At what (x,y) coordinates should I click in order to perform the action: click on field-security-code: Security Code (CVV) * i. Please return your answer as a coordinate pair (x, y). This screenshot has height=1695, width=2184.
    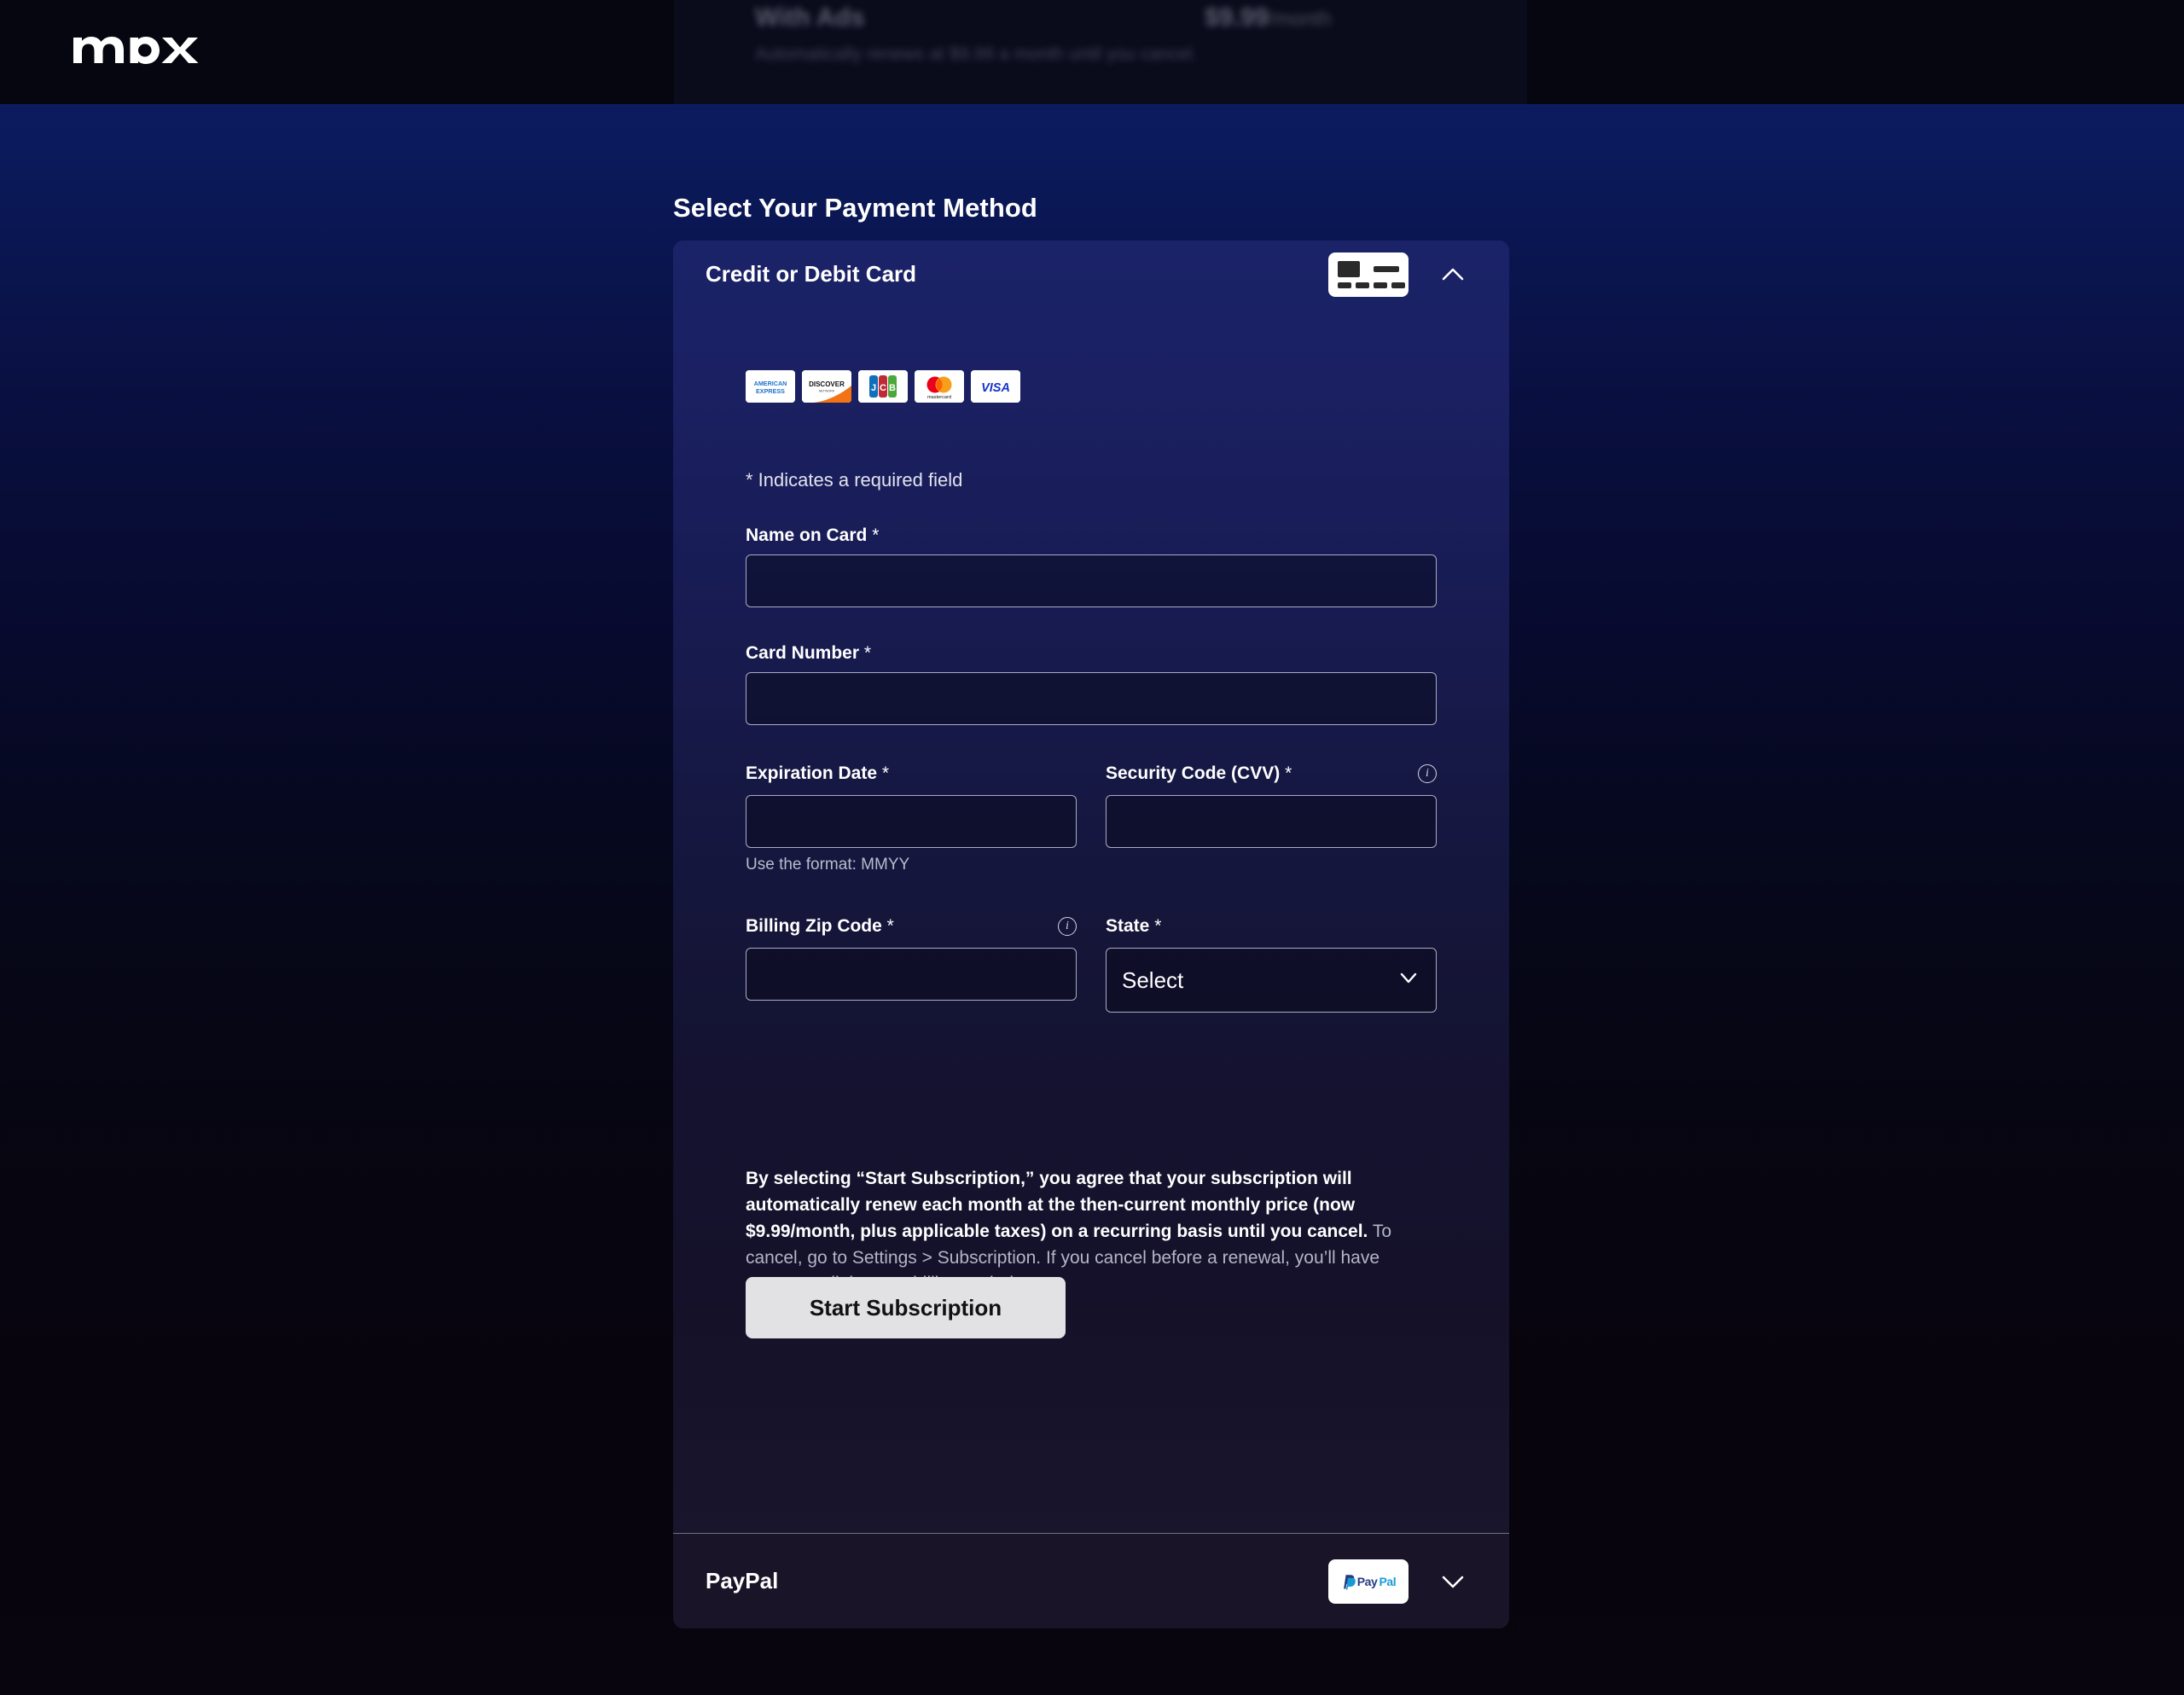
    Looking at the image, I should click on (1271, 817).